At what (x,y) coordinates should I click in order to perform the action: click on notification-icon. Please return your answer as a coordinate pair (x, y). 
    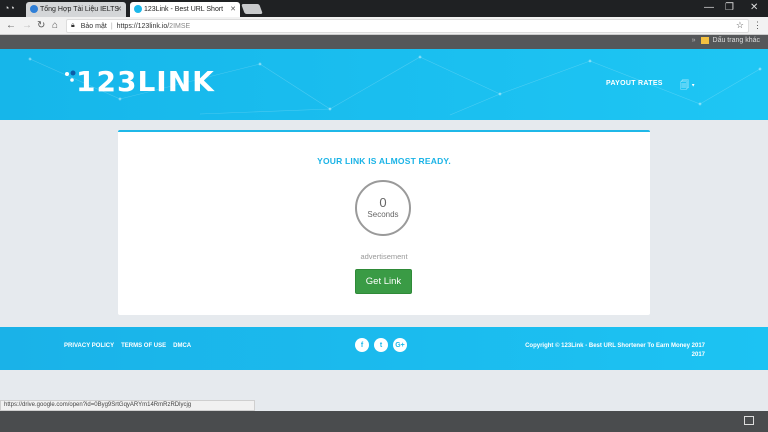
    Looking at the image, I should click on (749, 420).